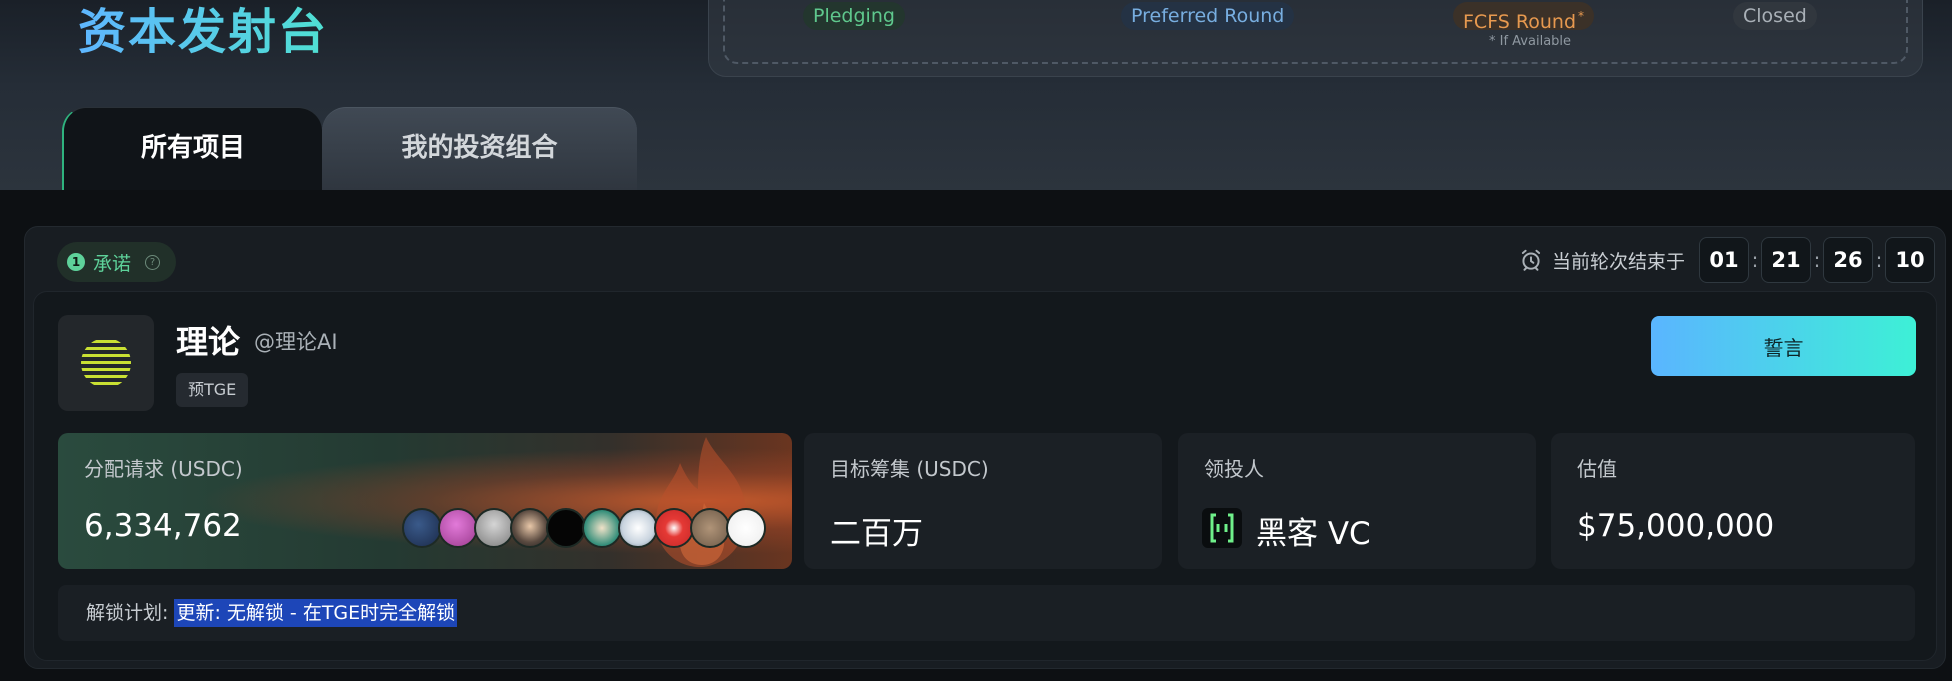  Describe the element at coordinates (909, 469) in the screenshot. I see `target-raise-label: 目标筹集 (USDC)` at that location.